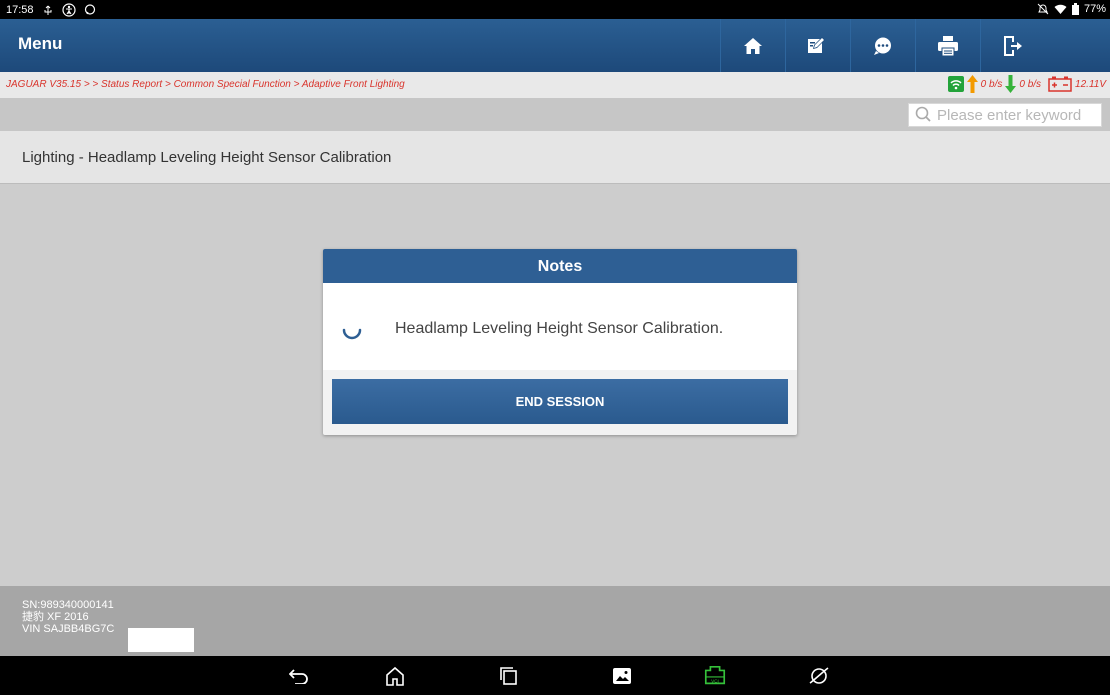 The image size is (1110, 695). Describe the element at coordinates (560, 401) in the screenshot. I see `end-session-button: END SESSION` at that location.